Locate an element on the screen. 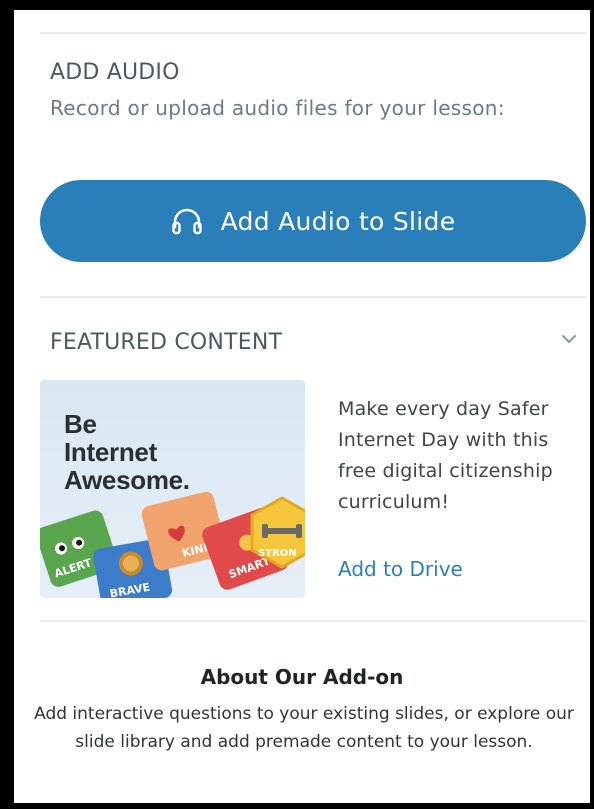  about-add-on-title: About Our Add-on is located at coordinates (302, 677).